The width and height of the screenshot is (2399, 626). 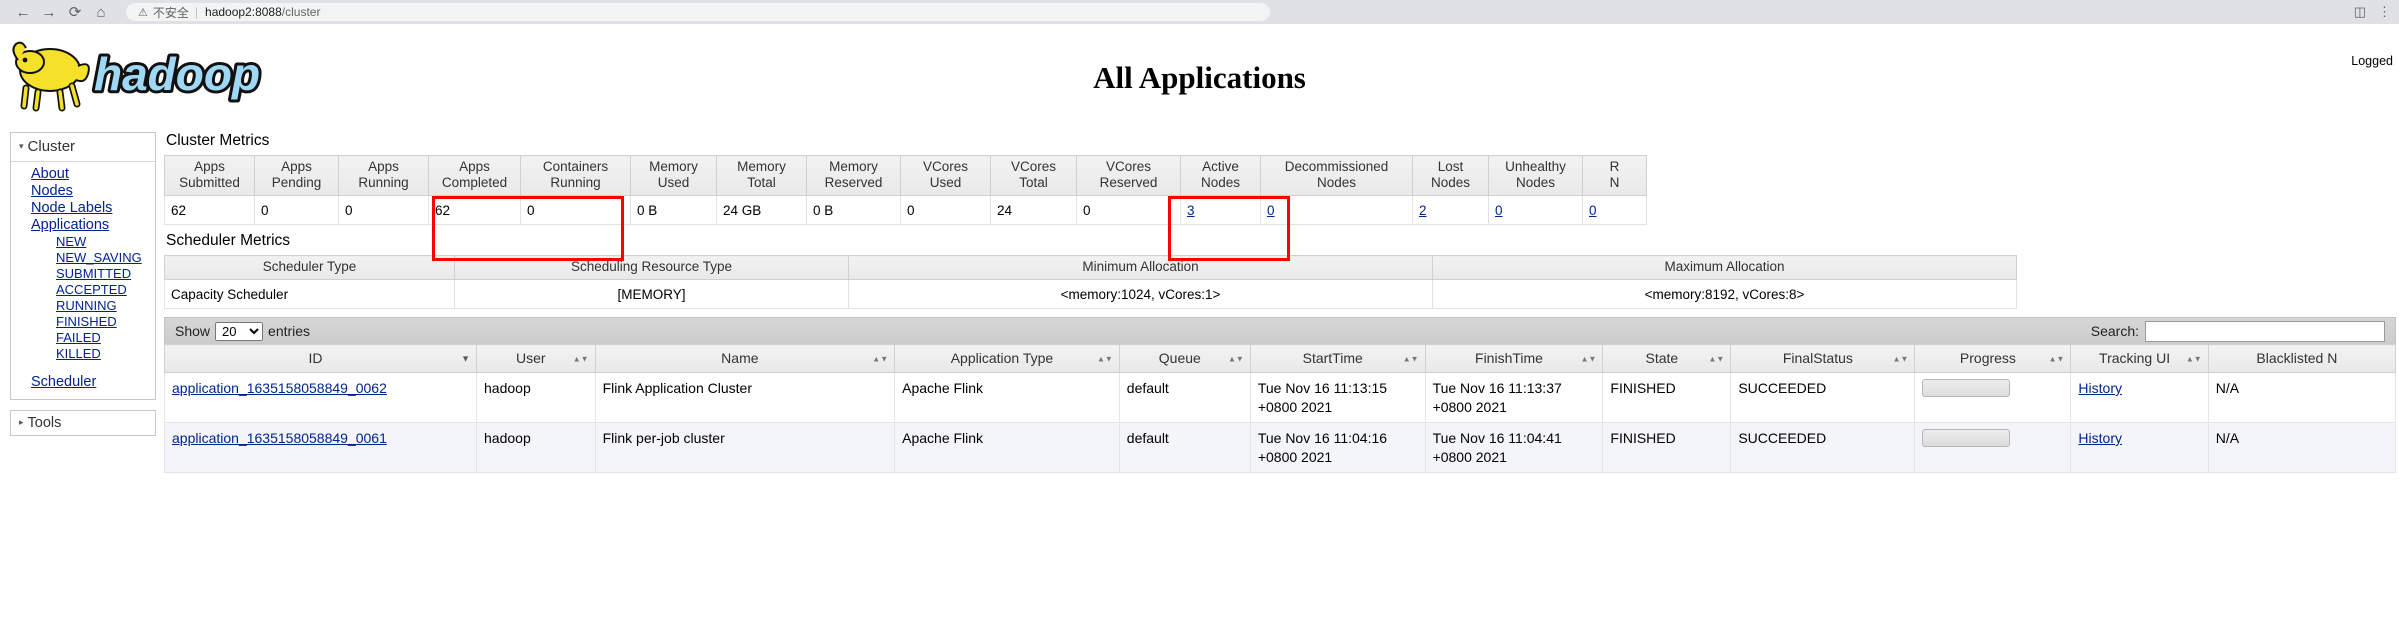 I want to click on col-lost-nodes: Lost Nodes, so click(x=1450, y=175).